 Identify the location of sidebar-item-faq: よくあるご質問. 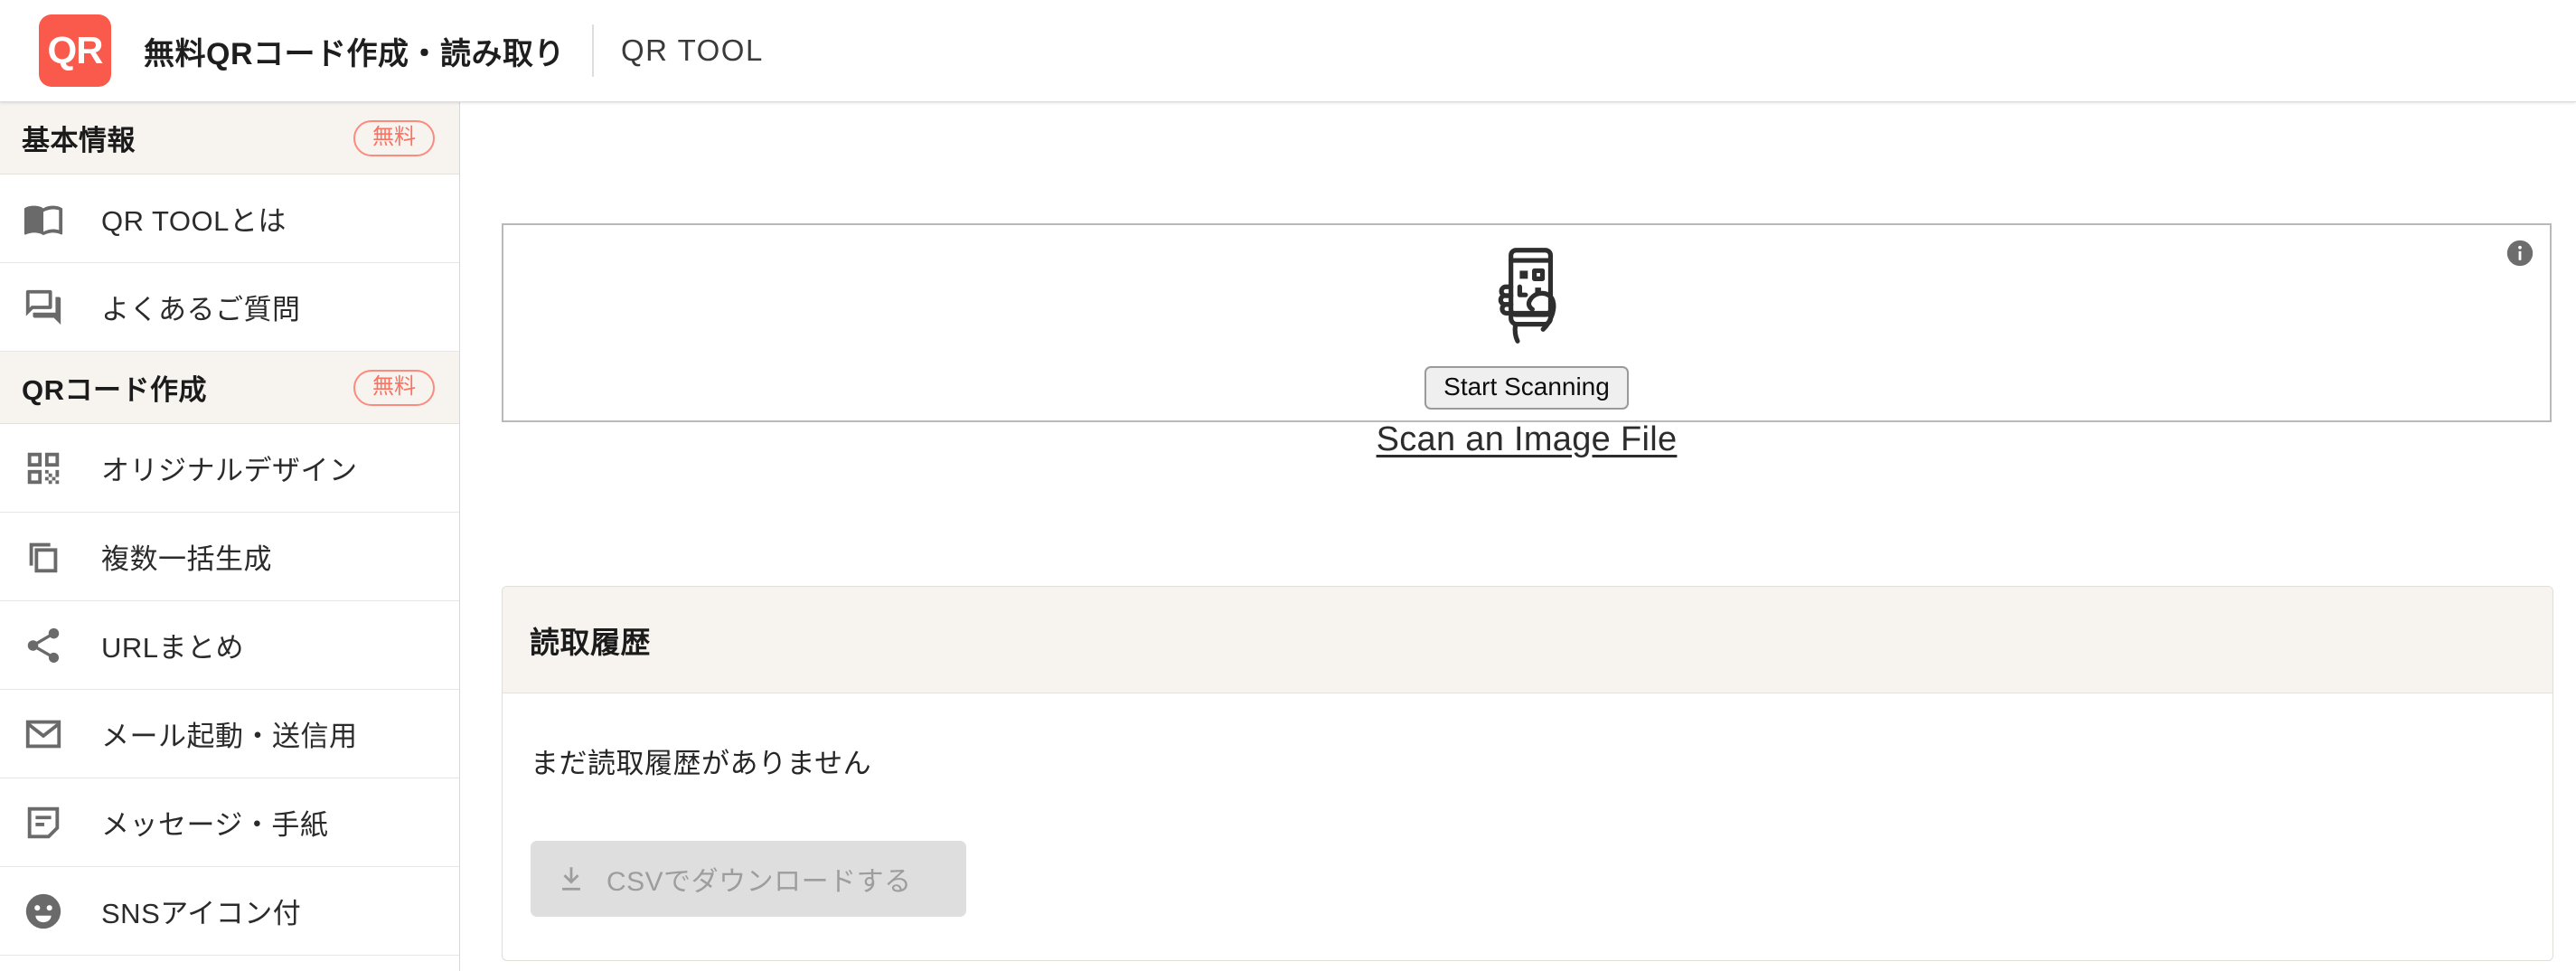
(229, 307).